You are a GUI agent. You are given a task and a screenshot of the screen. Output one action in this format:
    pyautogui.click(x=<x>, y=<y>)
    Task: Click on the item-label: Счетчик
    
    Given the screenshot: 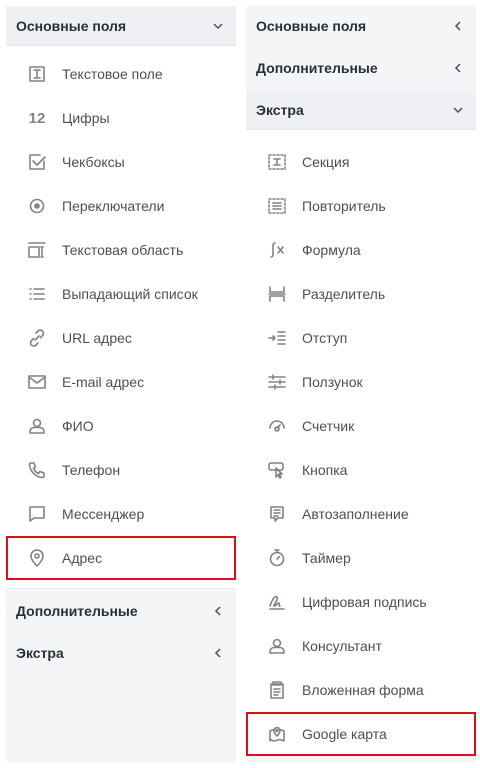 What is the action you would take?
    pyautogui.click(x=328, y=426)
    